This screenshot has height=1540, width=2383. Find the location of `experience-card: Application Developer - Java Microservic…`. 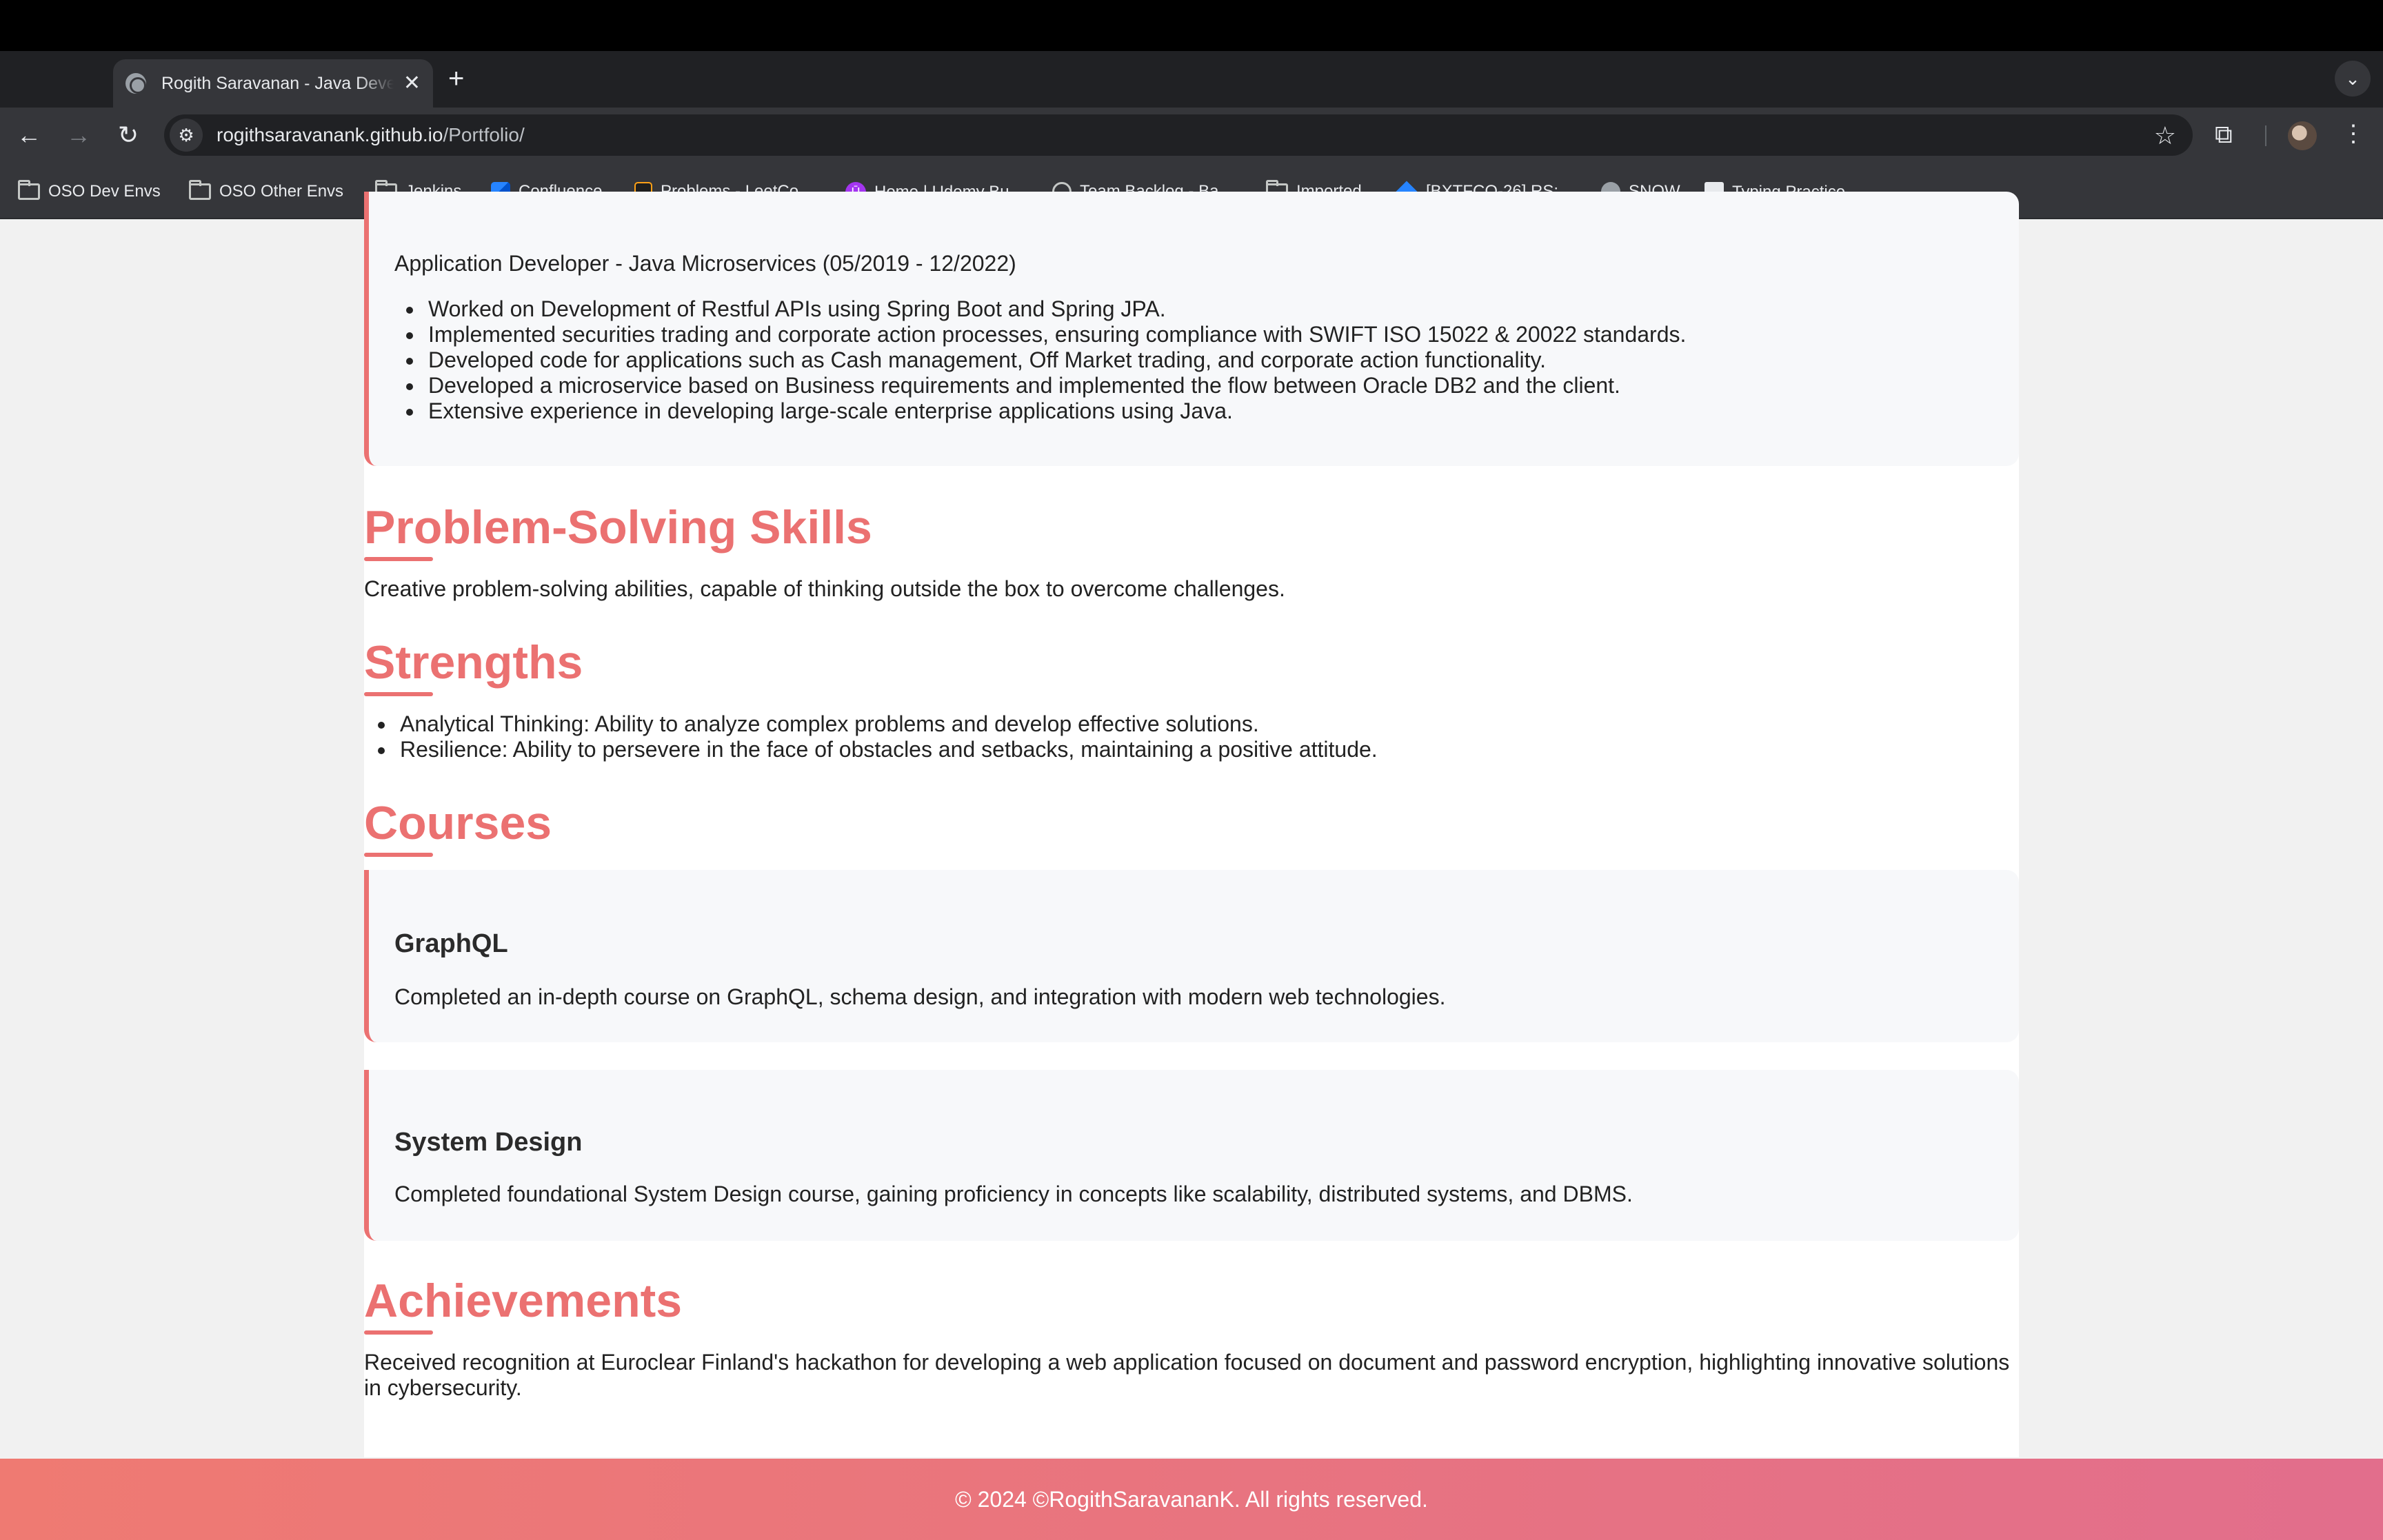

experience-card: Application Developer - Java Microservic… is located at coordinates (1191, 329).